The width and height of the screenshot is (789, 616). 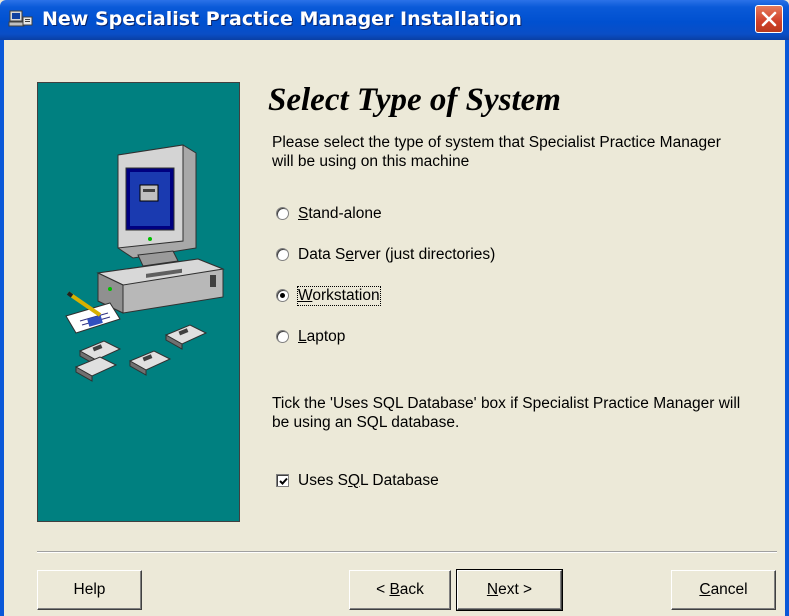 I want to click on checkbox-label: Uses SQL Database, so click(x=368, y=480).